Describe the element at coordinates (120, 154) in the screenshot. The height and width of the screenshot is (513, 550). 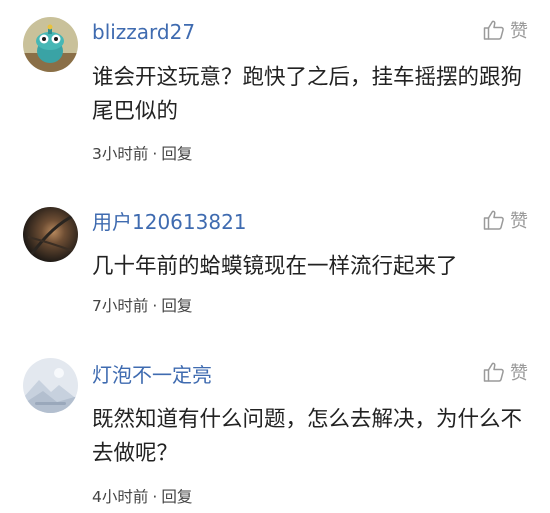
I see `timestamp: 3小时前` at that location.